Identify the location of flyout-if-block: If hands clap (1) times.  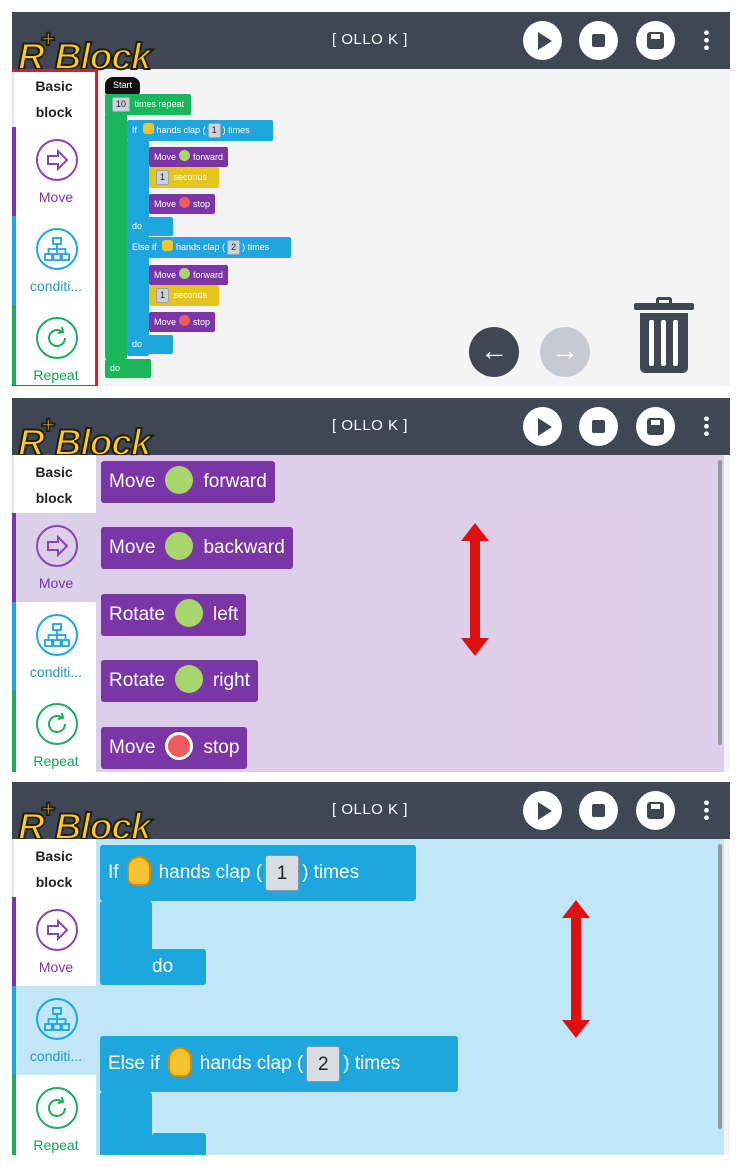
(258, 873).